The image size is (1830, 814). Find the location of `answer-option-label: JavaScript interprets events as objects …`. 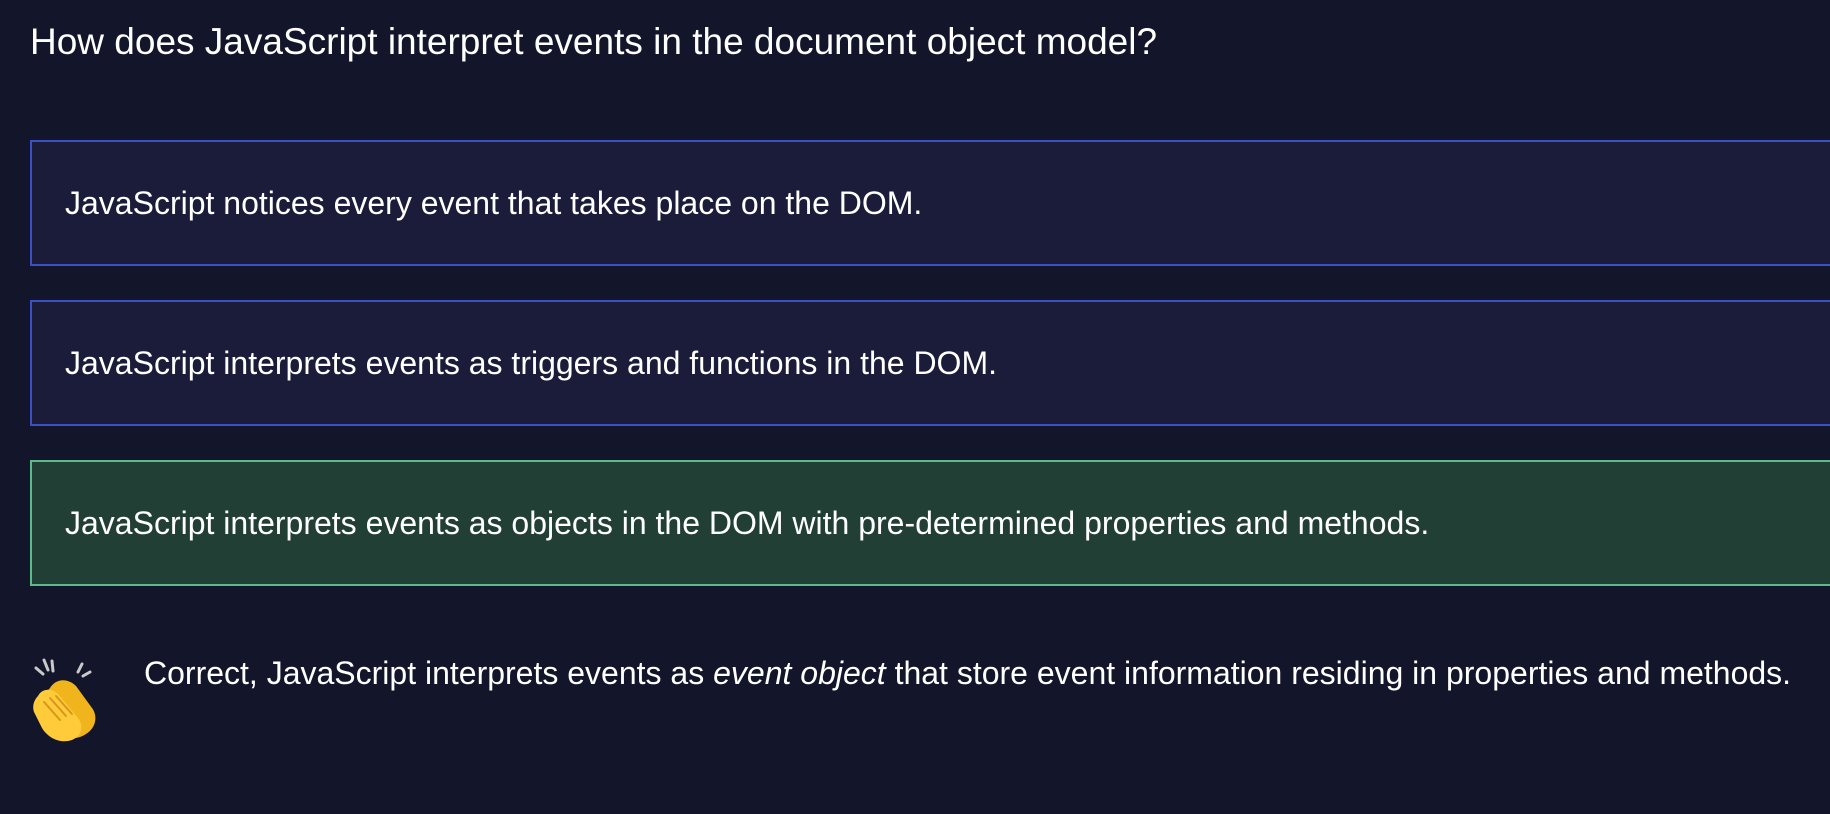

answer-option-label: JavaScript interprets events as objects … is located at coordinates (747, 523).